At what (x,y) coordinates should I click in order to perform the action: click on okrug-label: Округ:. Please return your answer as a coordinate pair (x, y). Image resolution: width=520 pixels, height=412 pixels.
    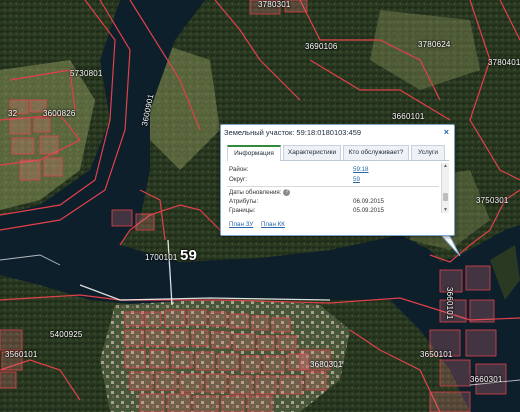
    Looking at the image, I should click on (238, 179).